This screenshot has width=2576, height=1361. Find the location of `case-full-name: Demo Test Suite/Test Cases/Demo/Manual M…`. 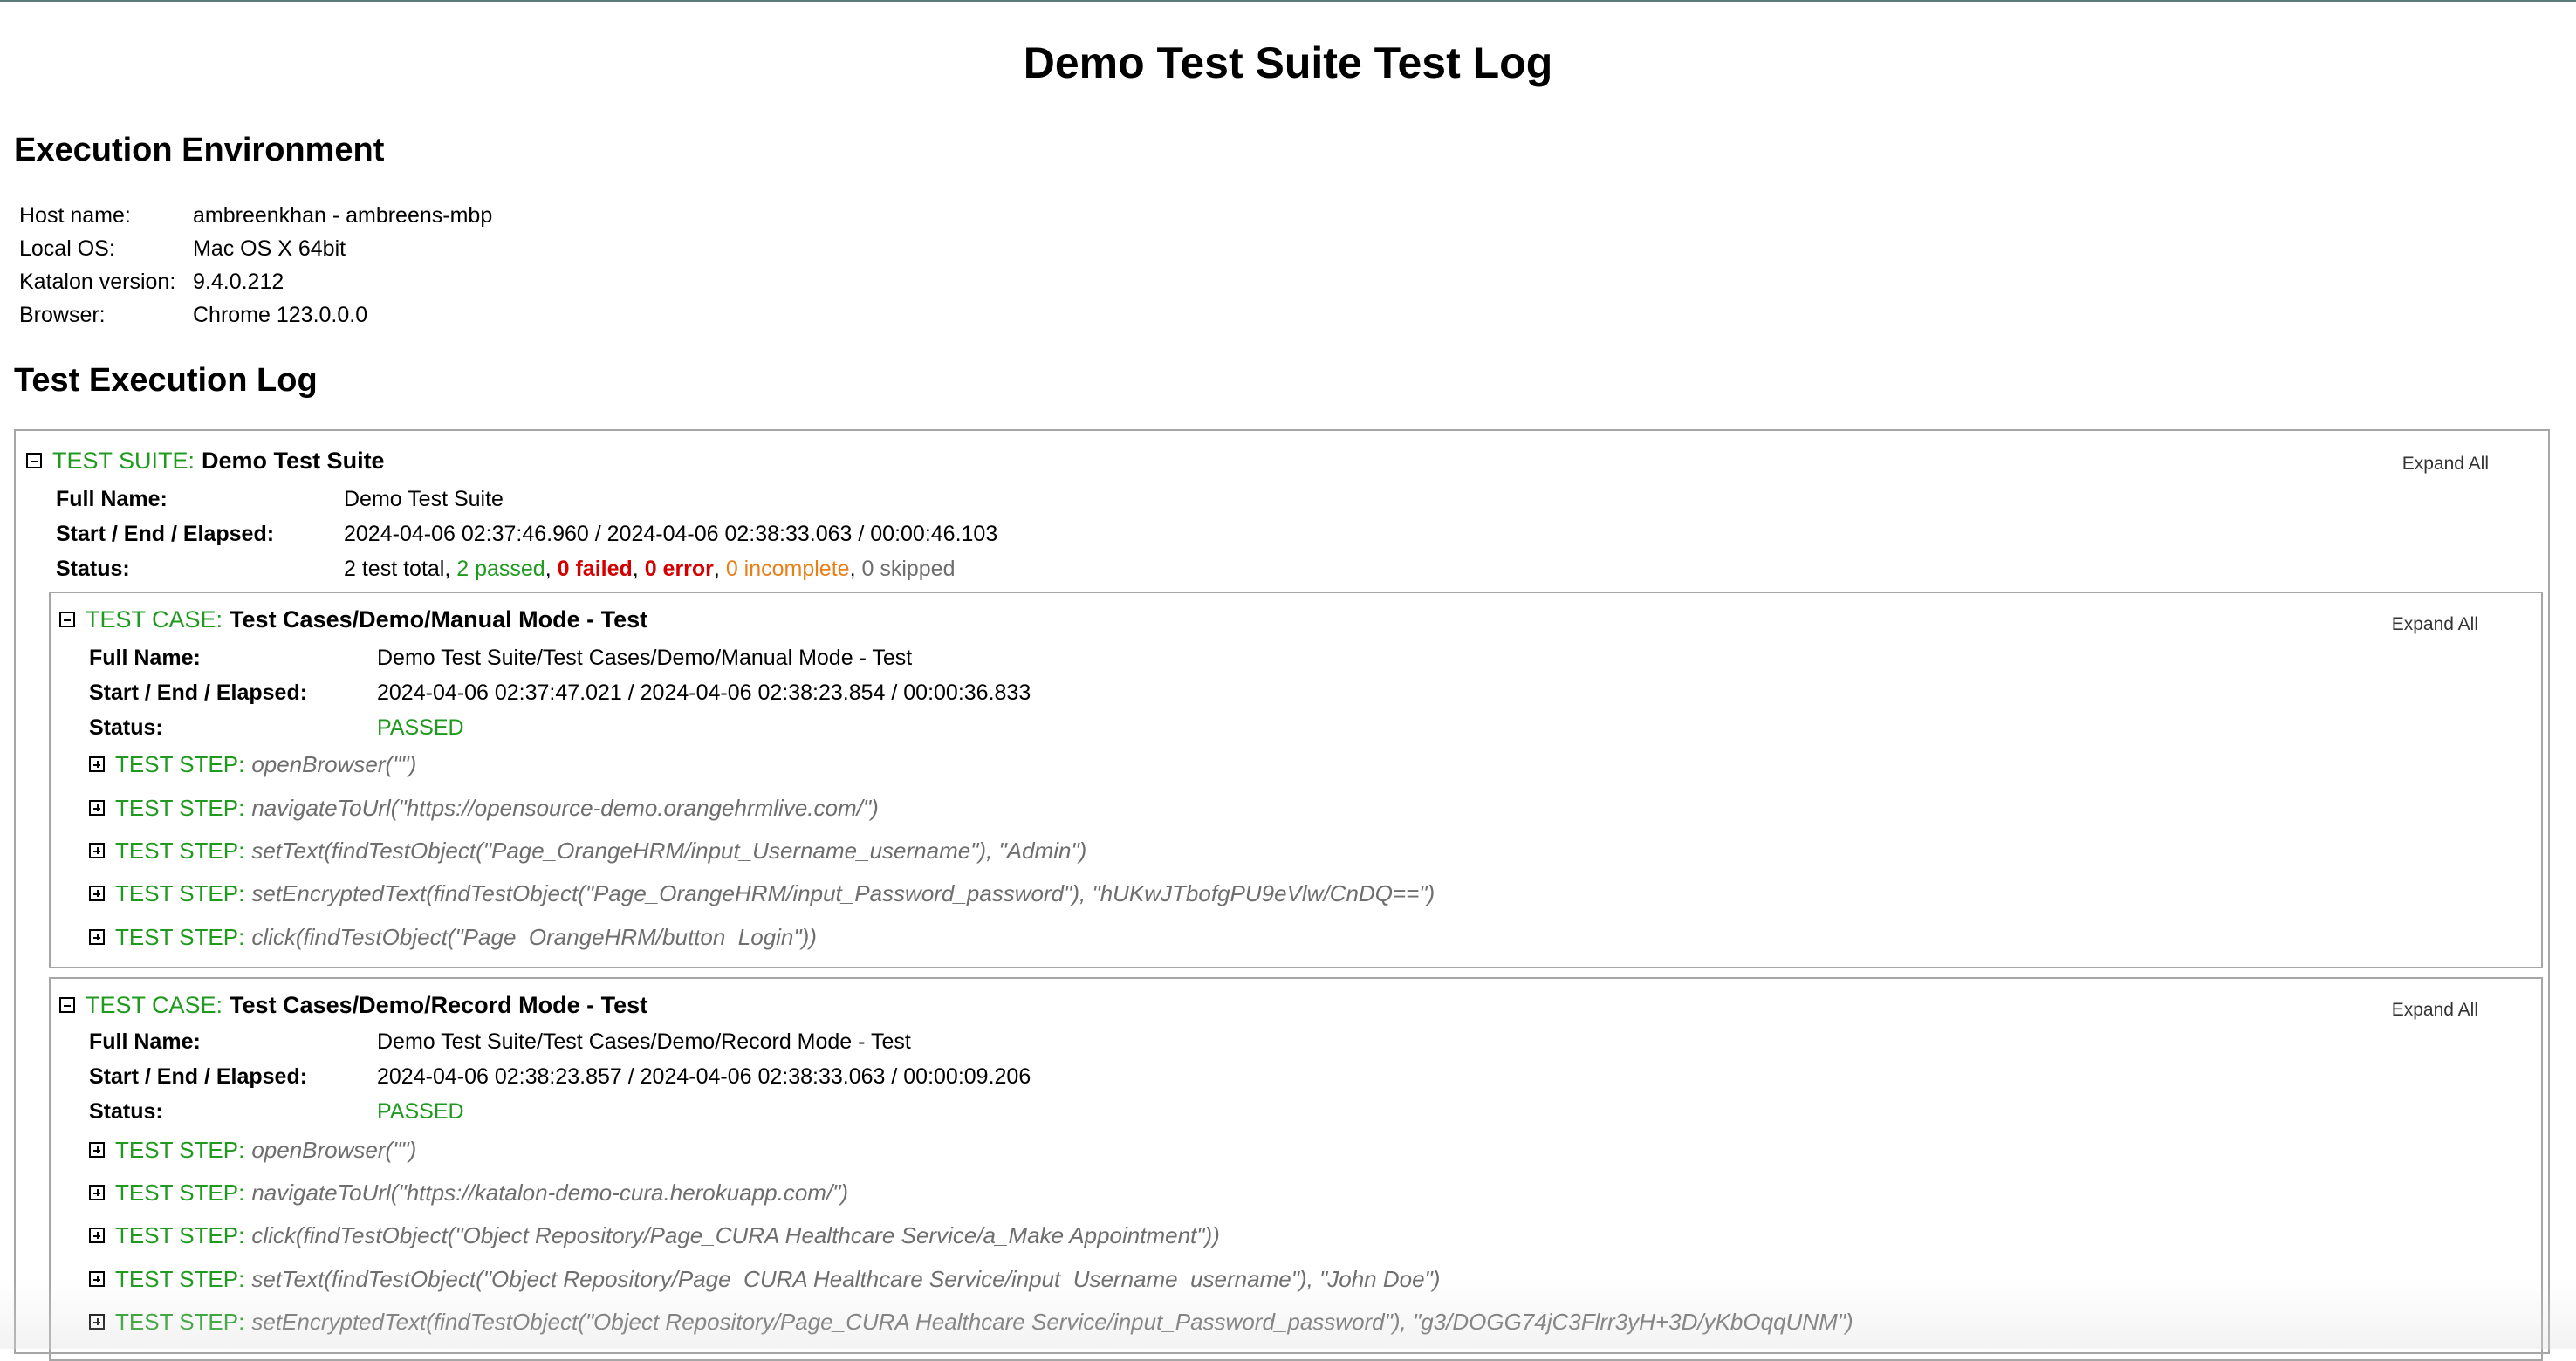

case-full-name: Demo Test Suite/Test Cases/Demo/Manual M… is located at coordinates (645, 658).